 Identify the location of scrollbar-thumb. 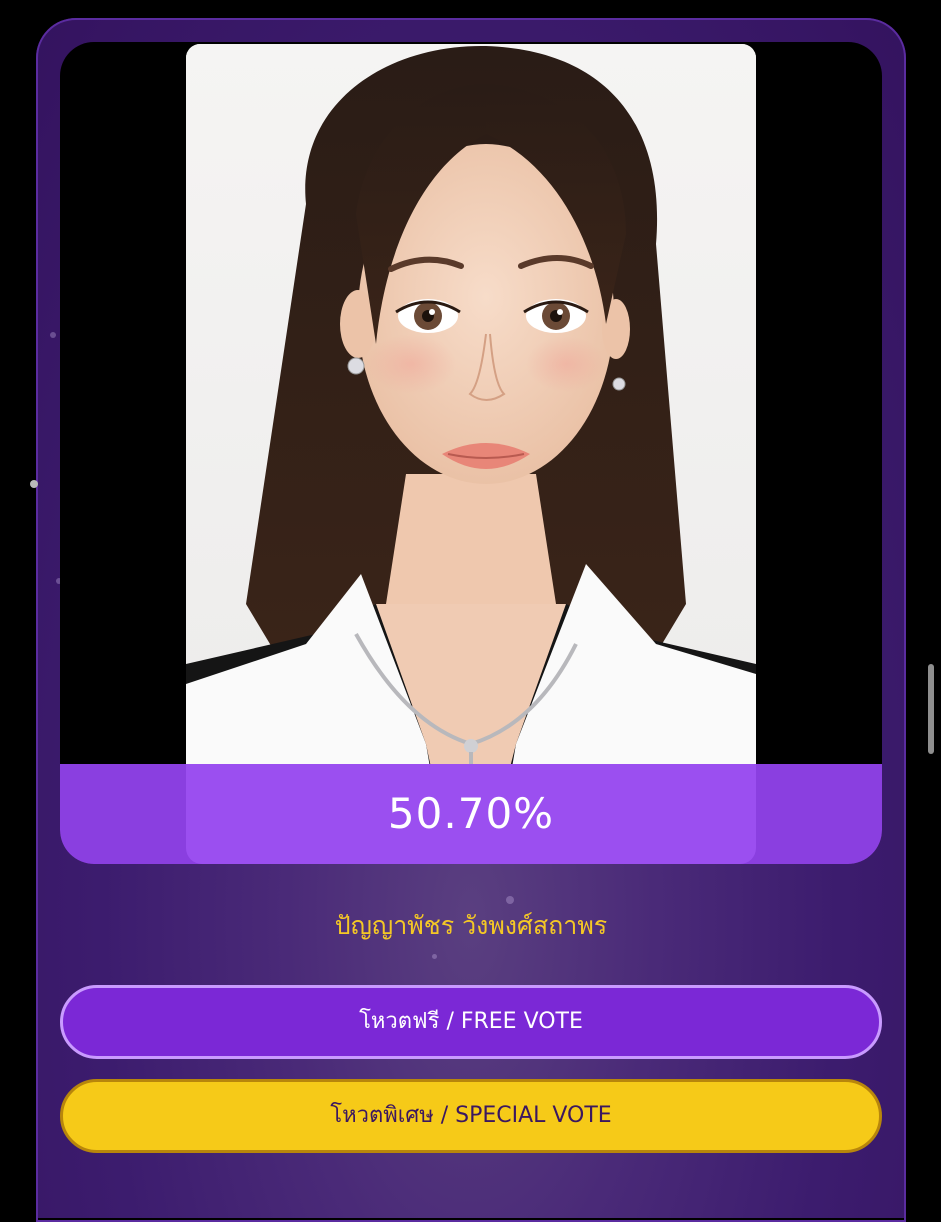
(931, 709).